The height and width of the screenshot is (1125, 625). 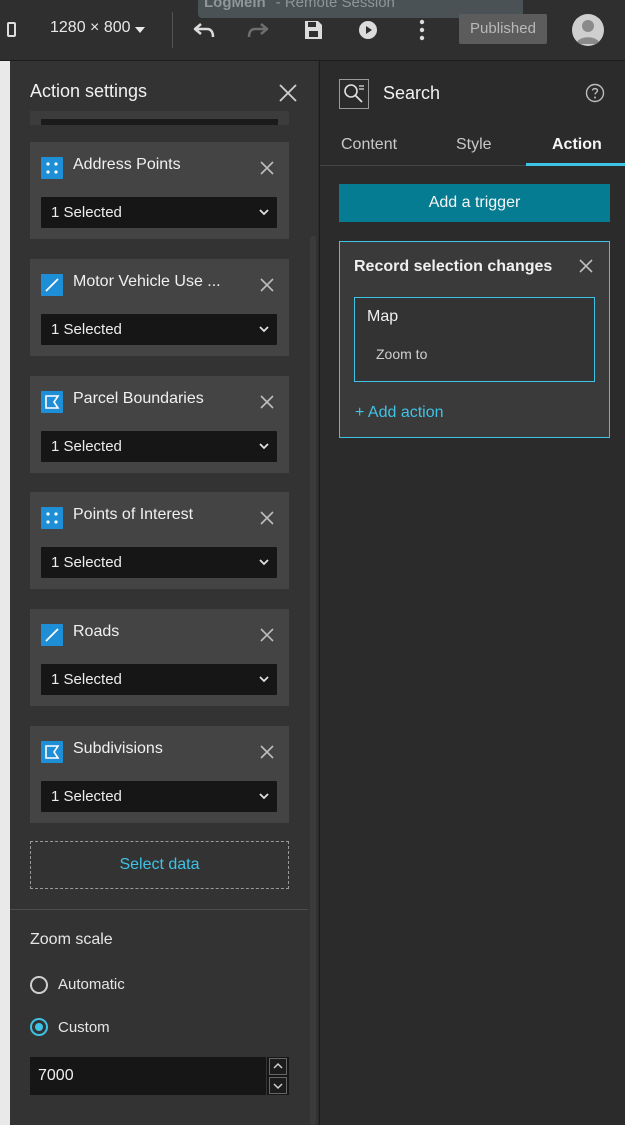 I want to click on chevron-up-icon, so click(x=278, y=1065).